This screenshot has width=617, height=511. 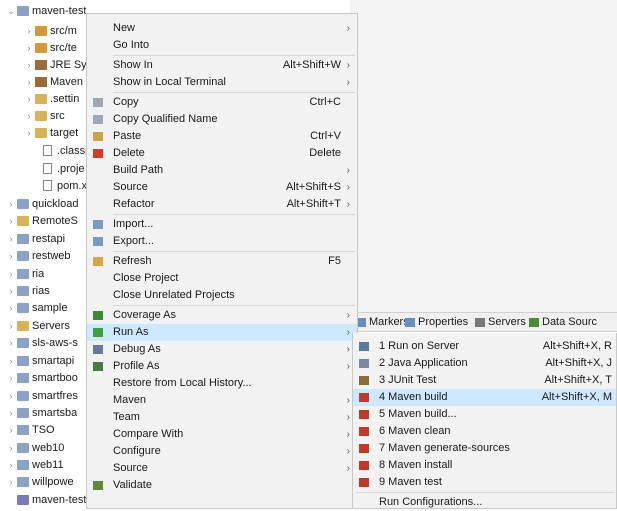 I want to click on view-tab-properties: Properties, so click(x=436, y=322).